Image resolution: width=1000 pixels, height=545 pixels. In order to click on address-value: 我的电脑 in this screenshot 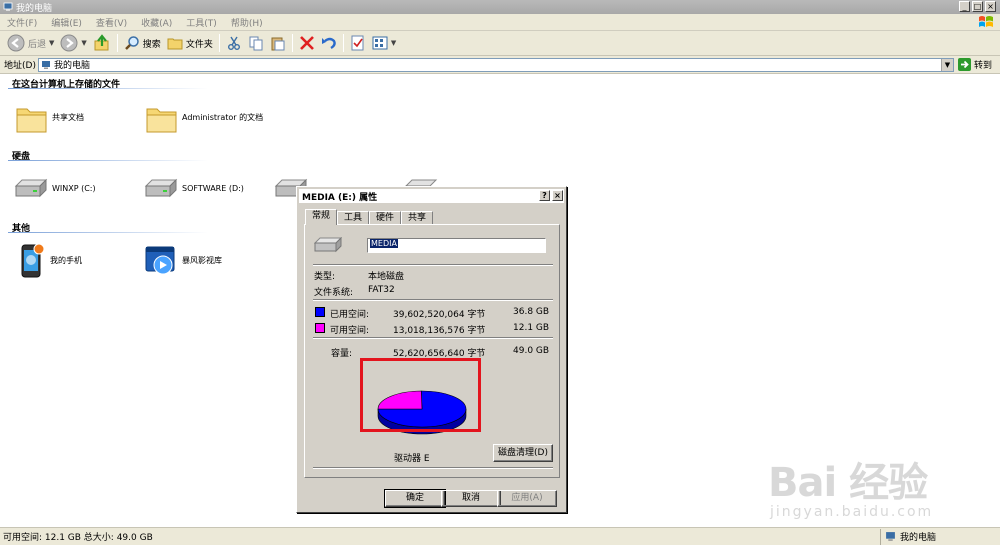, I will do `click(72, 66)`.